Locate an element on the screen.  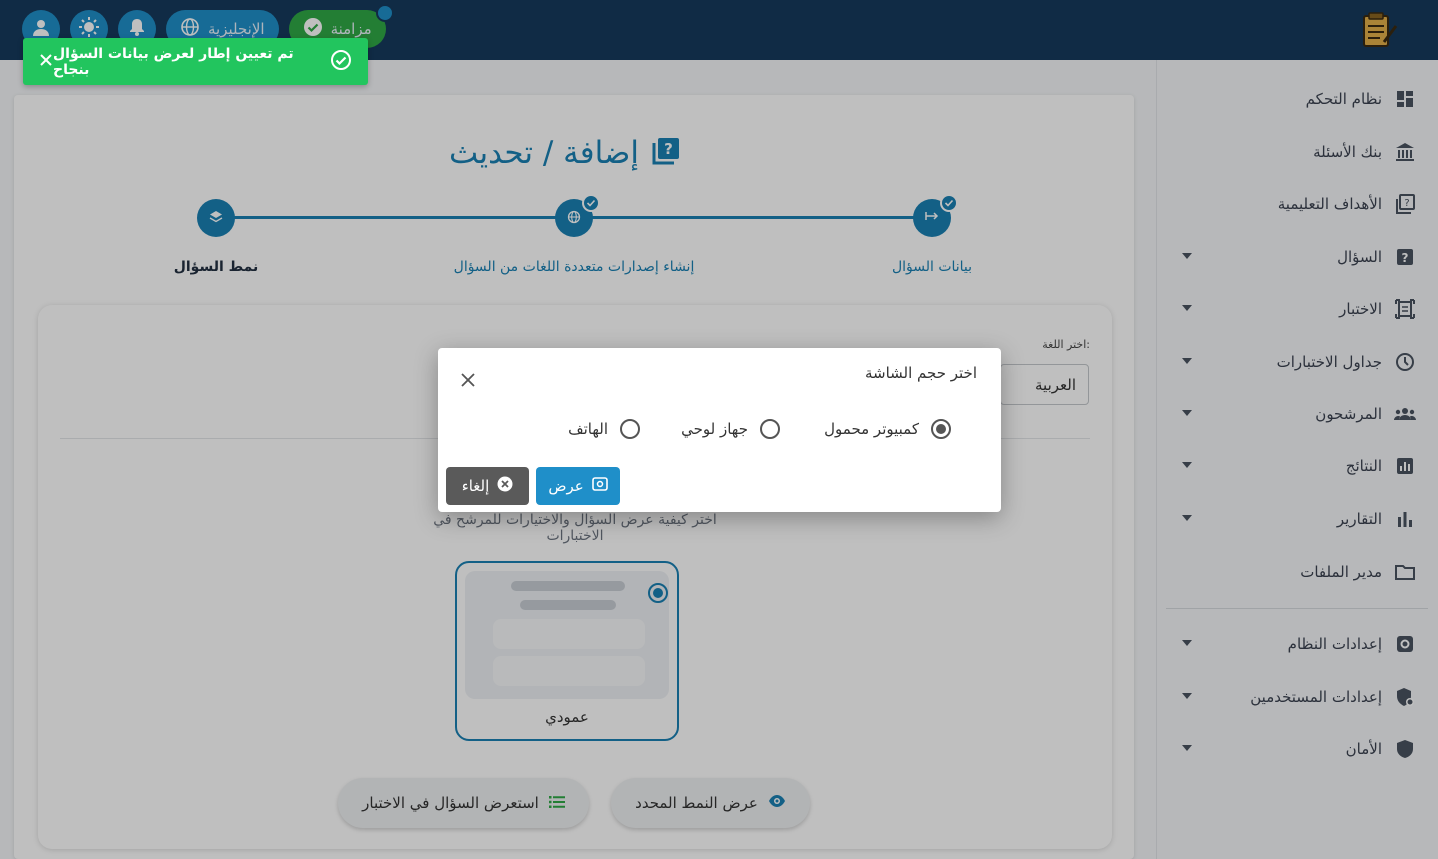
option-tablet: جهاز لوحي is located at coordinates (730, 429).